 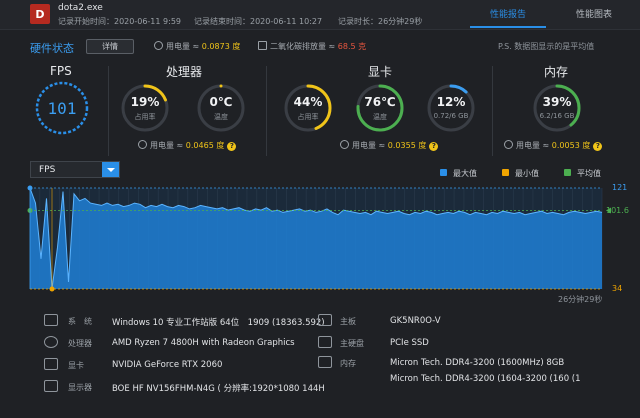 I want to click on ram-usage-value: 39%, so click(x=557, y=102).